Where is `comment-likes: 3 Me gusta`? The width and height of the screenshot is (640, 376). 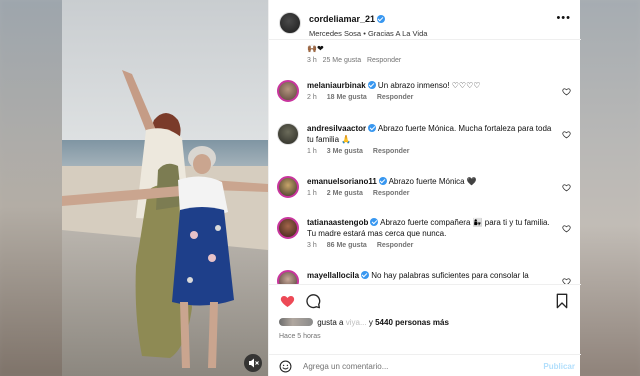 comment-likes: 3 Me gusta is located at coordinates (345, 151).